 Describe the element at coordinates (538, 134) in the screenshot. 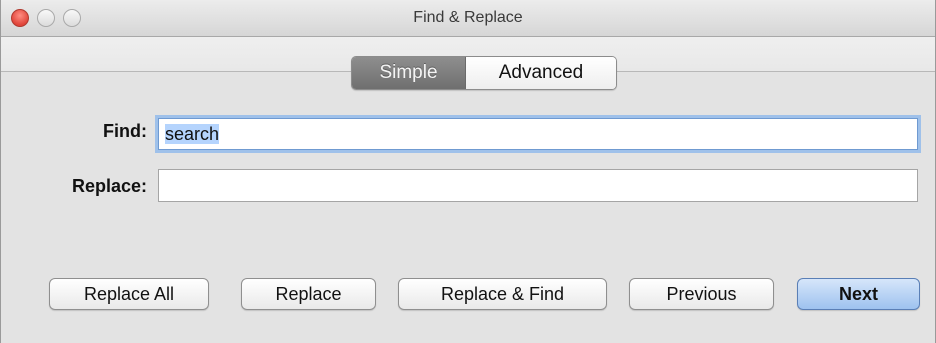

I see `find-input: search` at that location.